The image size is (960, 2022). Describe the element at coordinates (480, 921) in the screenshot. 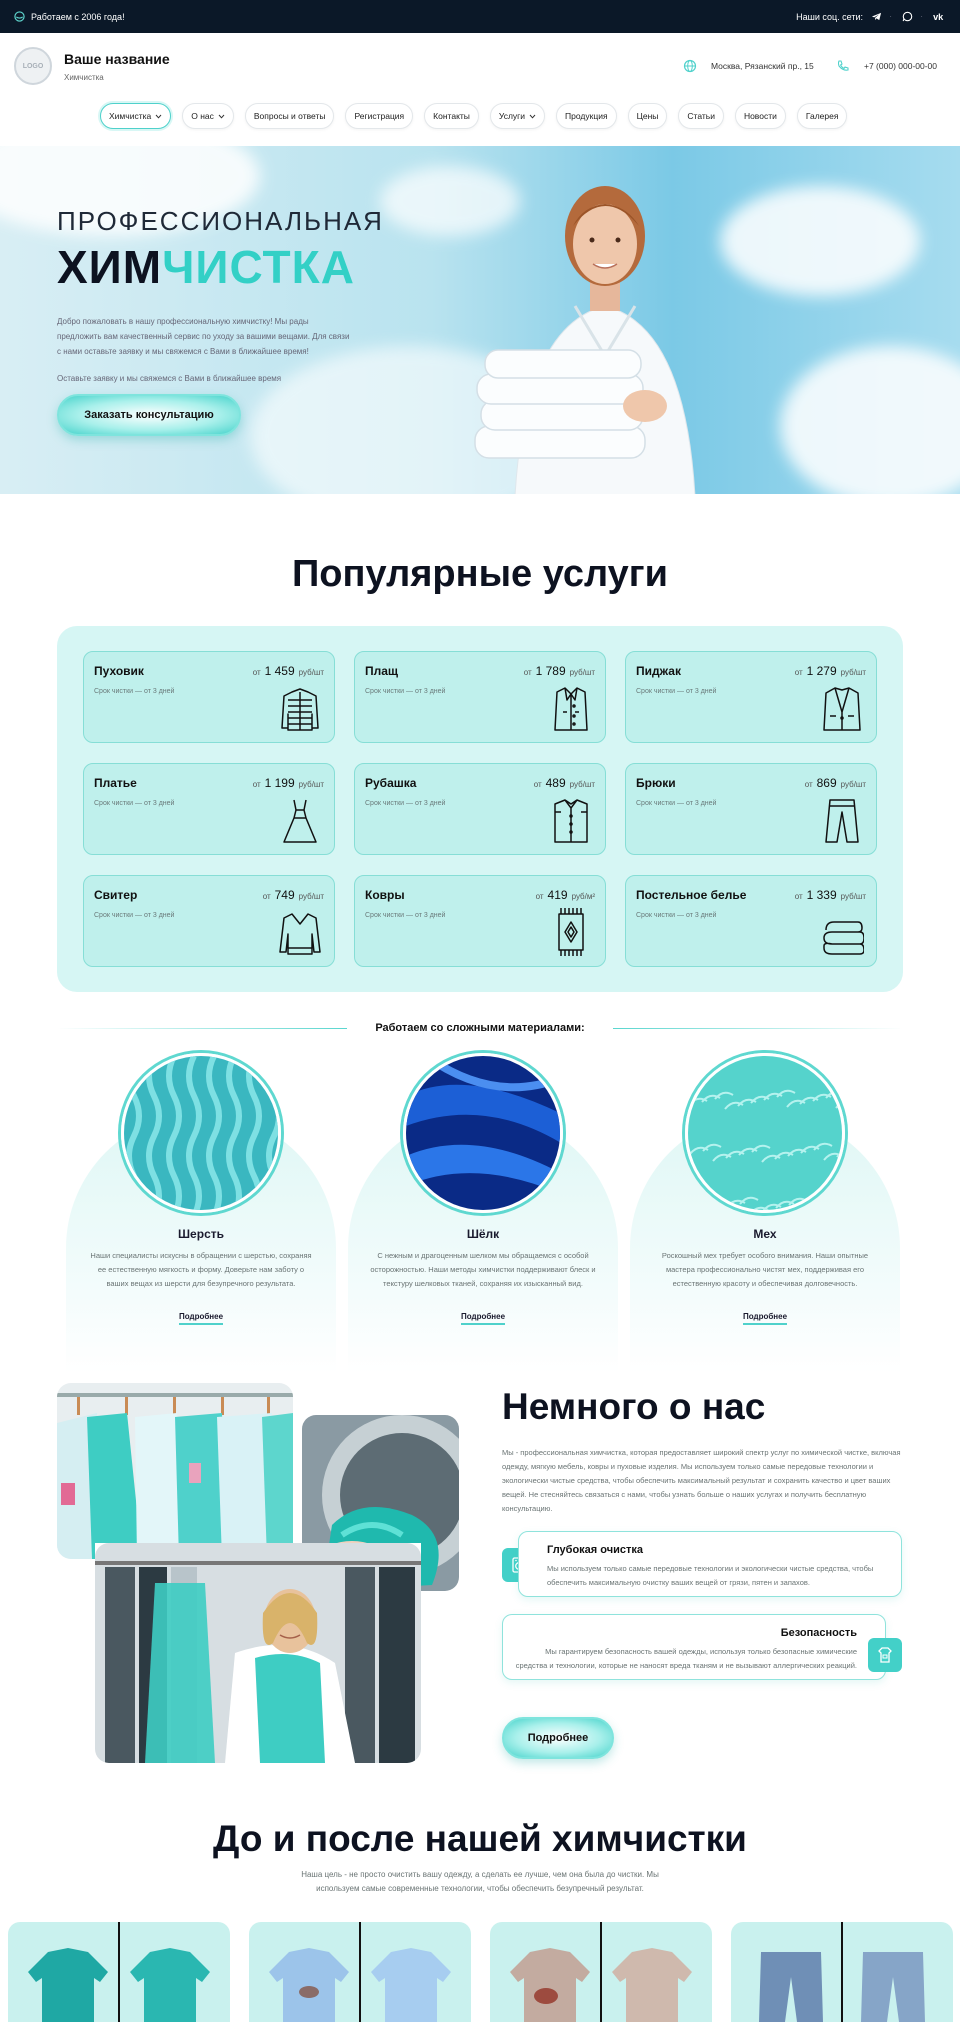

I see `service-card: Ковры от 419 руб/м² Срок чистки — от 3 дней` at that location.